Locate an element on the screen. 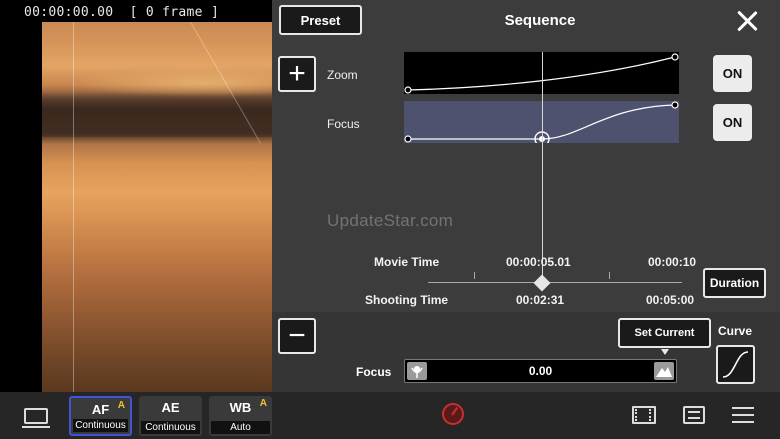 The width and height of the screenshot is (780, 439). zoom-end-keyframe is located at coordinates (675, 57).